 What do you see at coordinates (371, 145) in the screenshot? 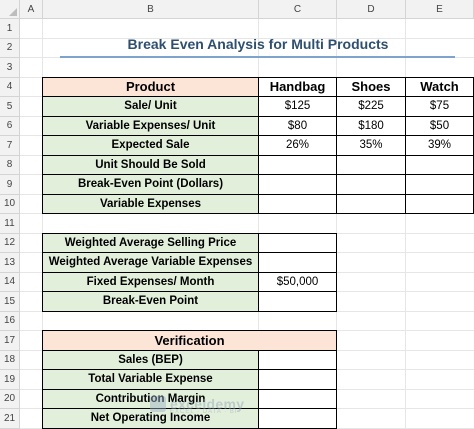
I see `table1-value-cell: 35%` at bounding box center [371, 145].